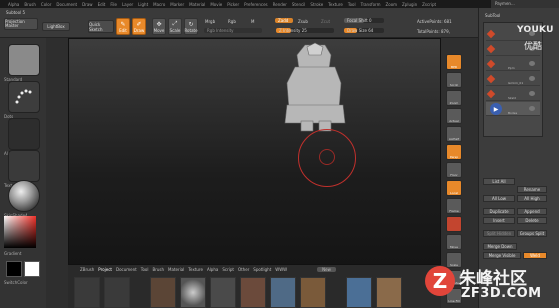  Describe the element at coordinates (532, 211) in the screenshot. I see `append-button: Append` at that location.